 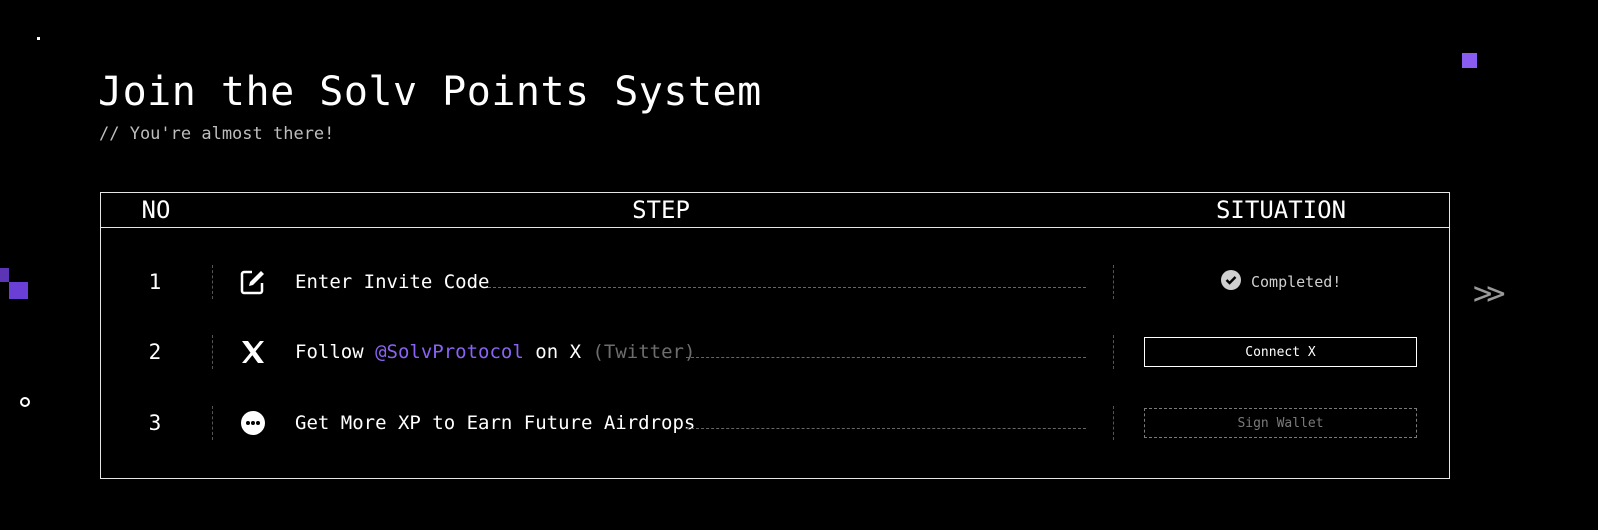 I want to click on table-row: 1 Enter Invite Code Completed!, so click(x=775, y=282).